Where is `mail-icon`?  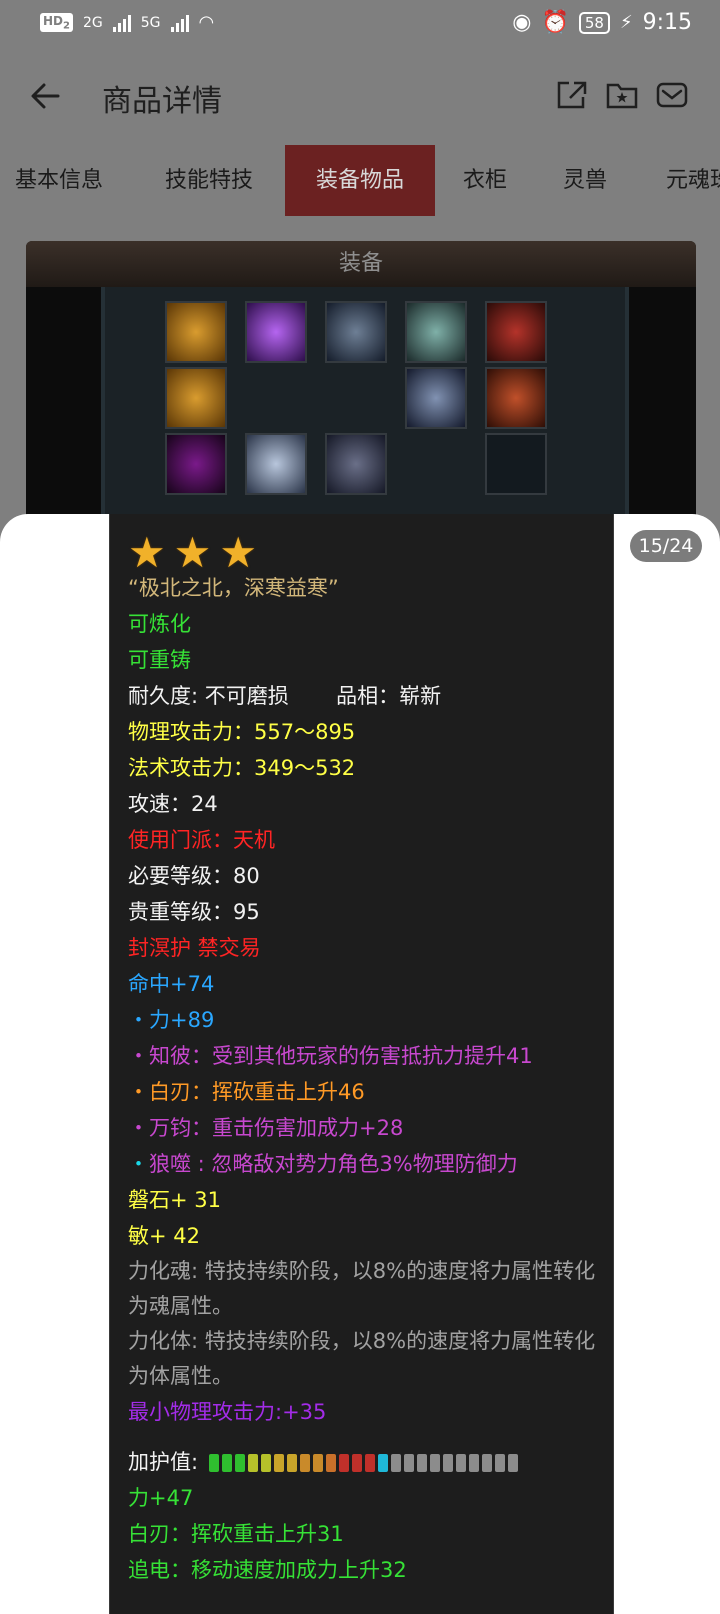
mail-icon is located at coordinates (672, 95).